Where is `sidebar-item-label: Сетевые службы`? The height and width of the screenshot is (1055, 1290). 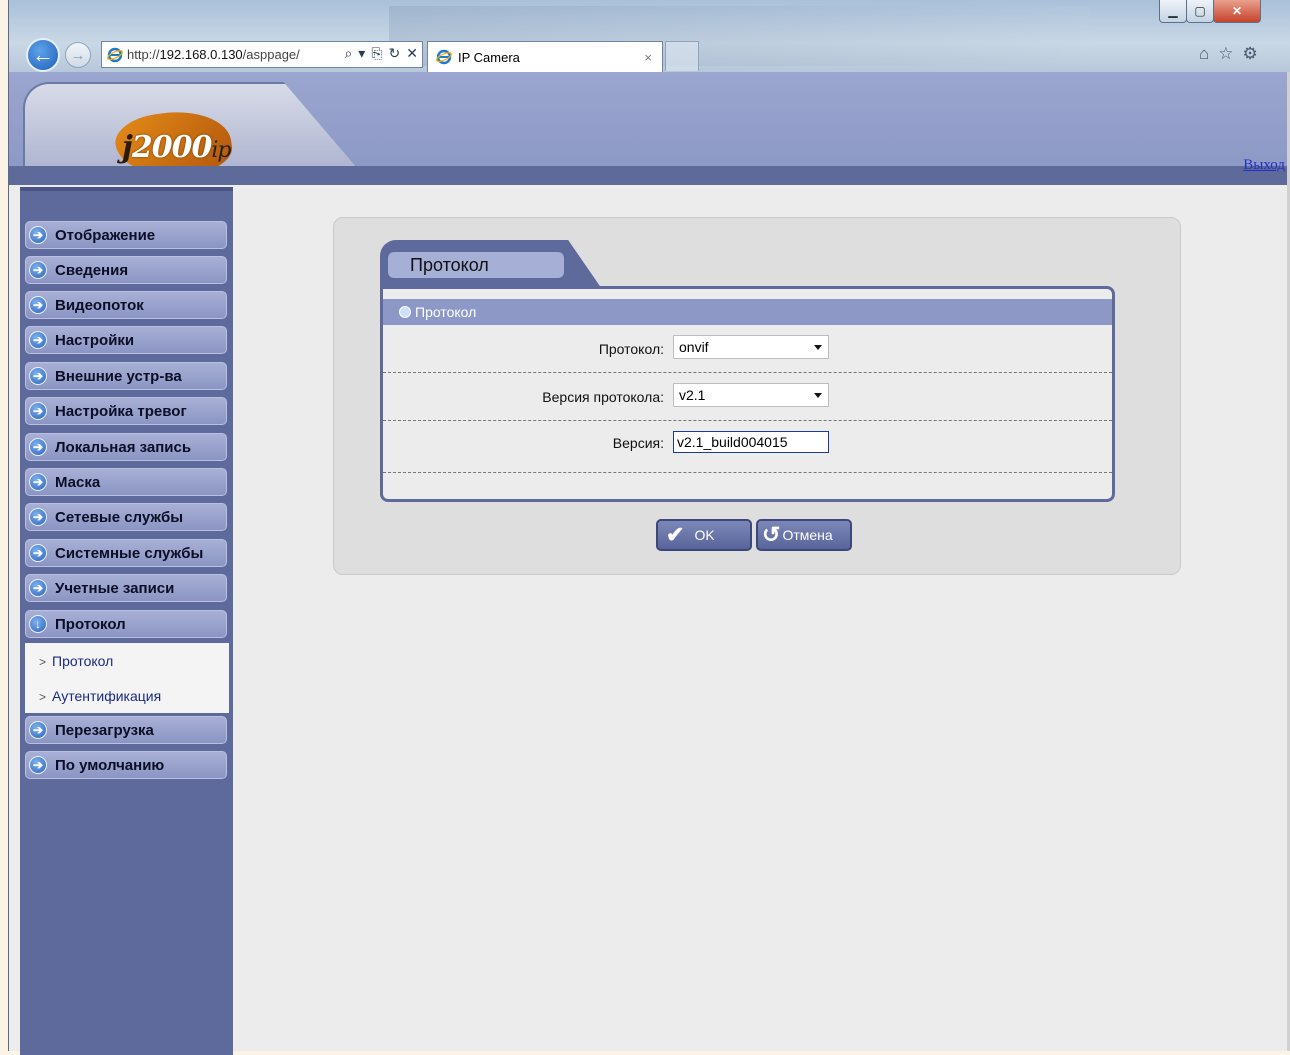 sidebar-item-label: Сетевые службы is located at coordinates (119, 517).